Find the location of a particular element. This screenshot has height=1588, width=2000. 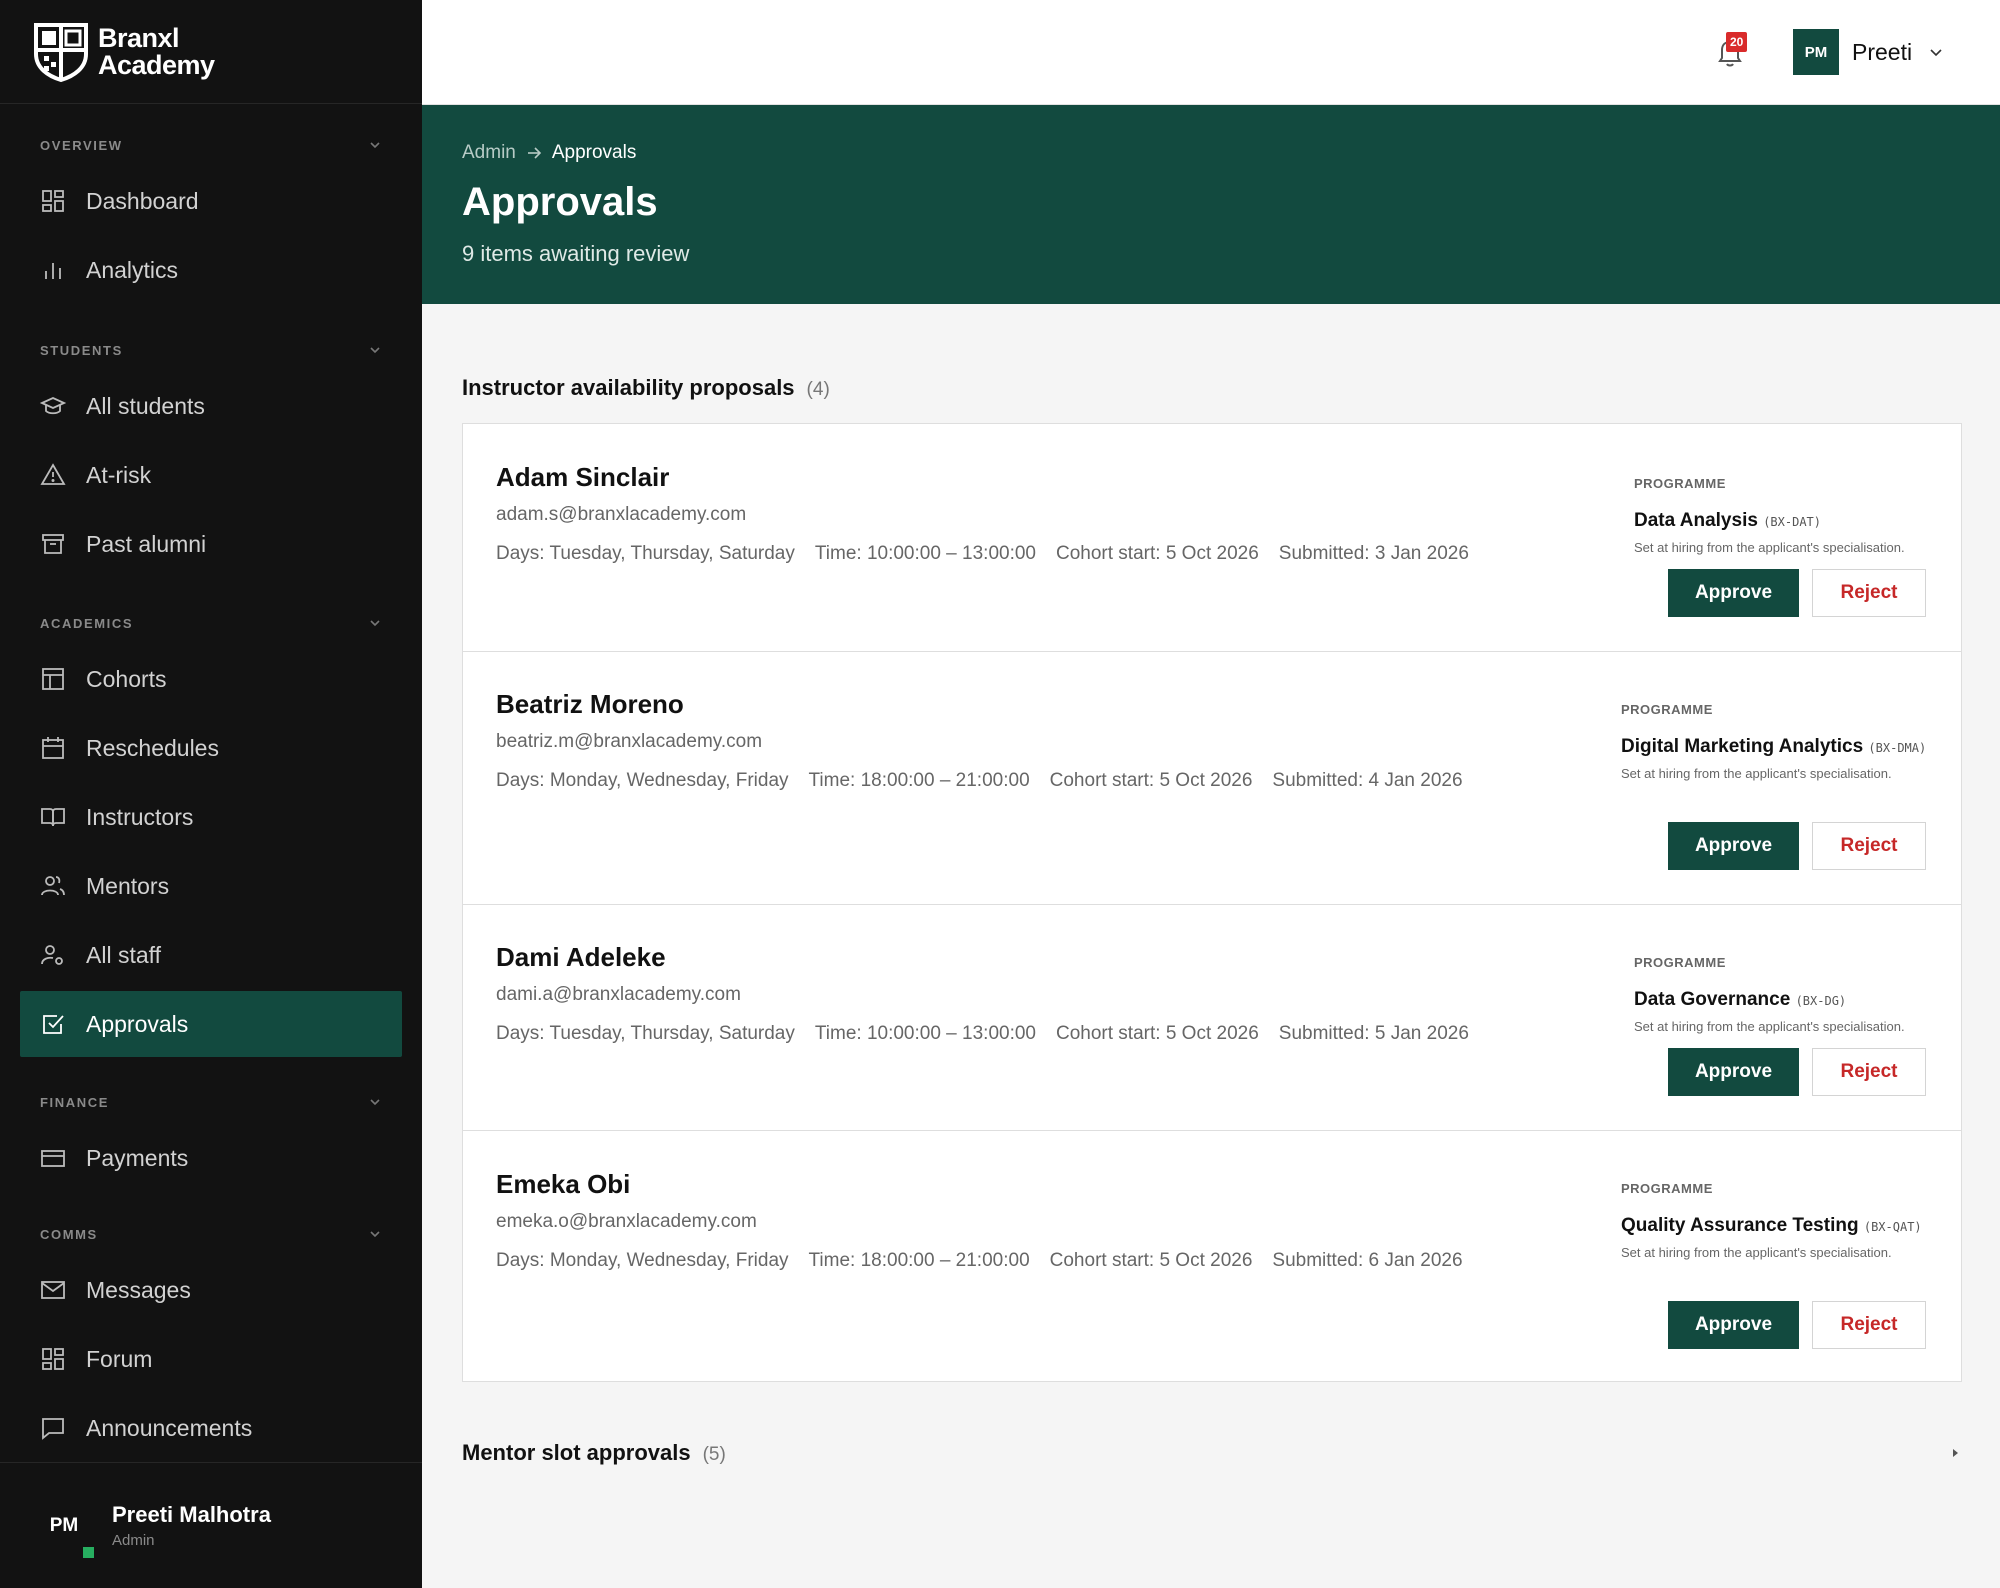

sidebar-item-approvals: Approvals is located at coordinates (211, 1024).